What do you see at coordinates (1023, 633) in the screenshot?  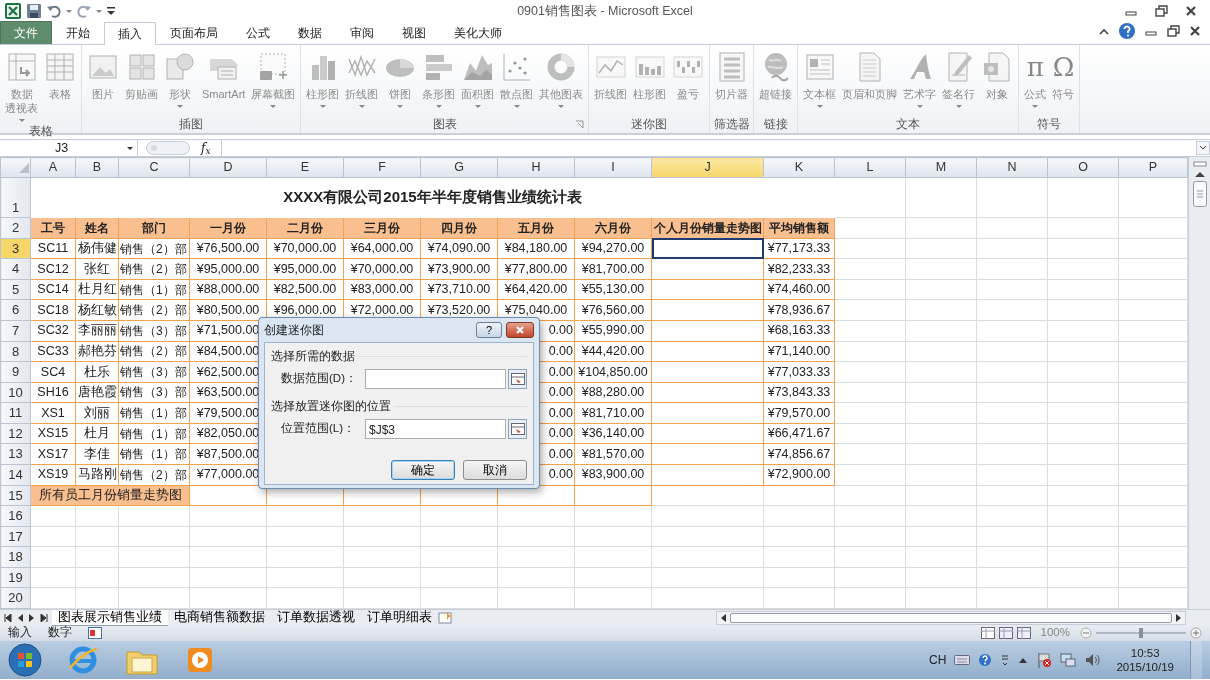 I see `page-break-icon` at bounding box center [1023, 633].